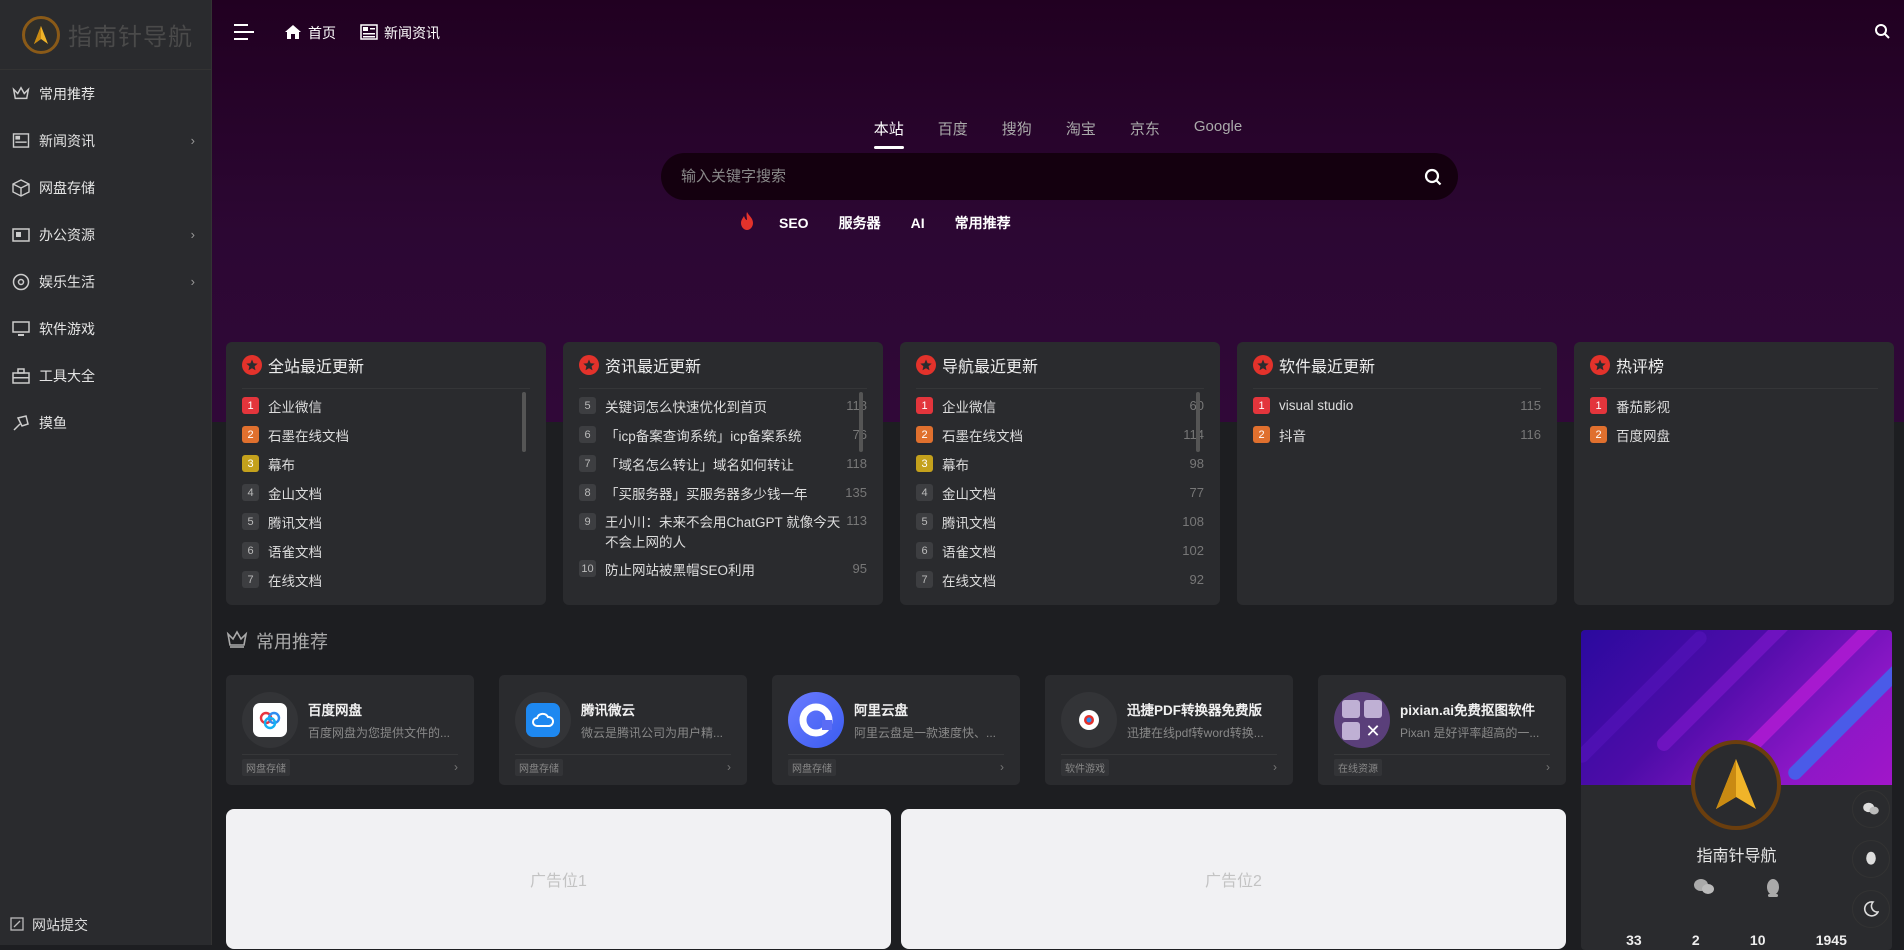 The image size is (1904, 950). Describe the element at coordinates (816, 719) in the screenshot. I see `aliyun-drive-icon` at that location.